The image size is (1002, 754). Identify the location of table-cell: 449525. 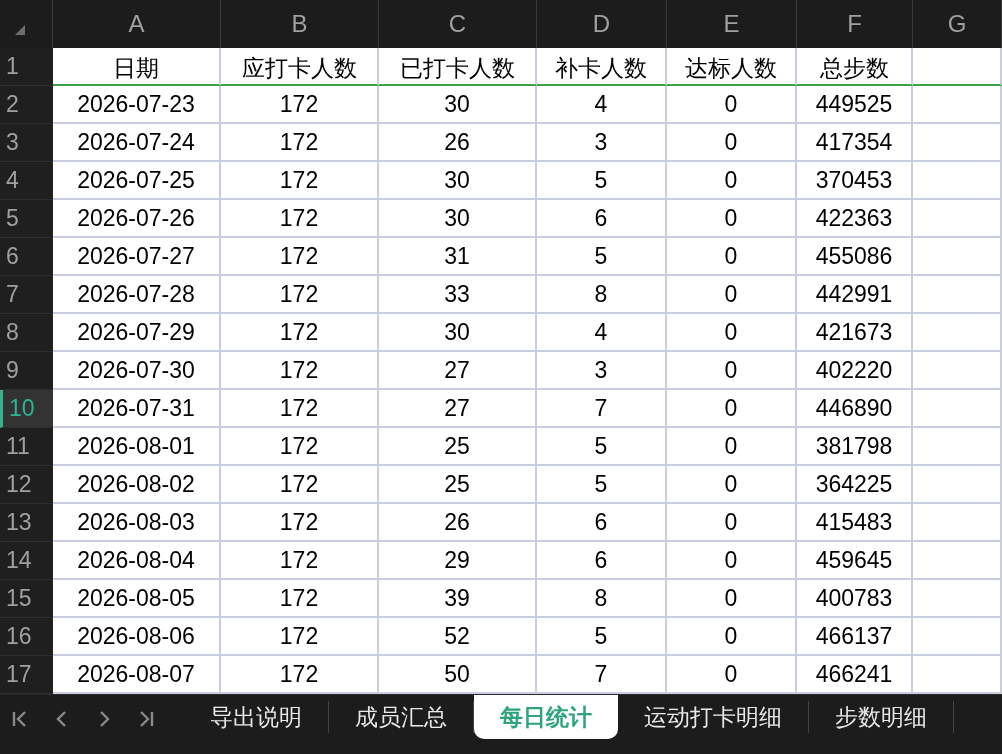
(855, 105).